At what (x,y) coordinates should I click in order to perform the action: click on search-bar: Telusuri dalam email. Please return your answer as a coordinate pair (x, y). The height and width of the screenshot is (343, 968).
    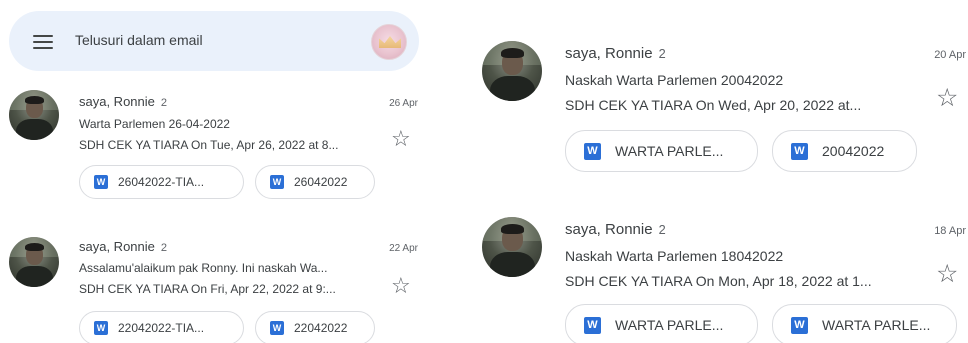
    Looking at the image, I should click on (214, 41).